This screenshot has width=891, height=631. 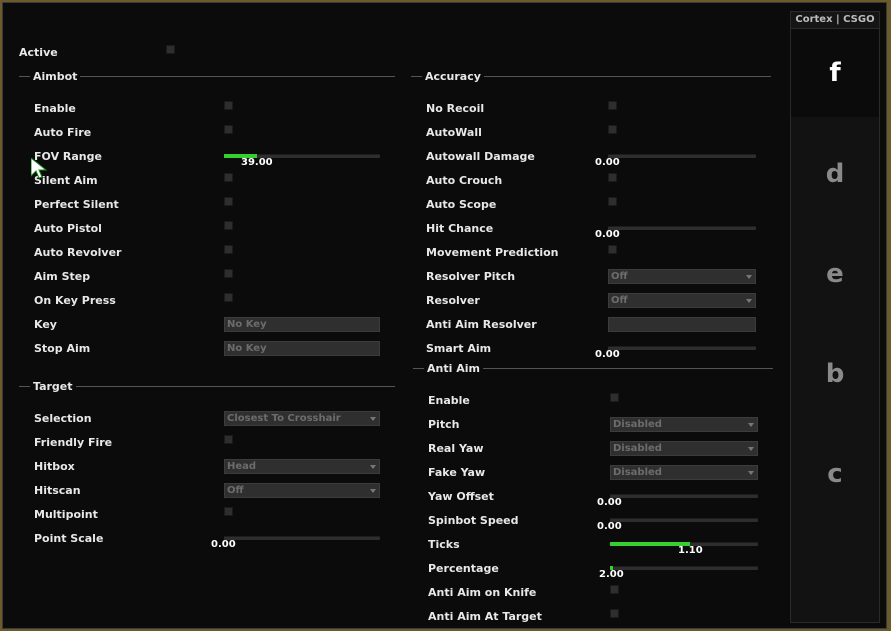 I want to click on movement-prediction-label: Movement Prediction, so click(x=492, y=252).